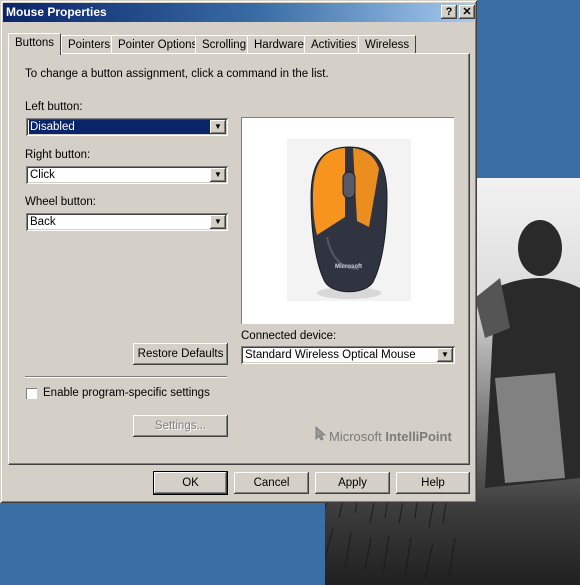  Describe the element at coordinates (158, 44) in the screenshot. I see `tab-pointer-options: Pointer Options` at that location.